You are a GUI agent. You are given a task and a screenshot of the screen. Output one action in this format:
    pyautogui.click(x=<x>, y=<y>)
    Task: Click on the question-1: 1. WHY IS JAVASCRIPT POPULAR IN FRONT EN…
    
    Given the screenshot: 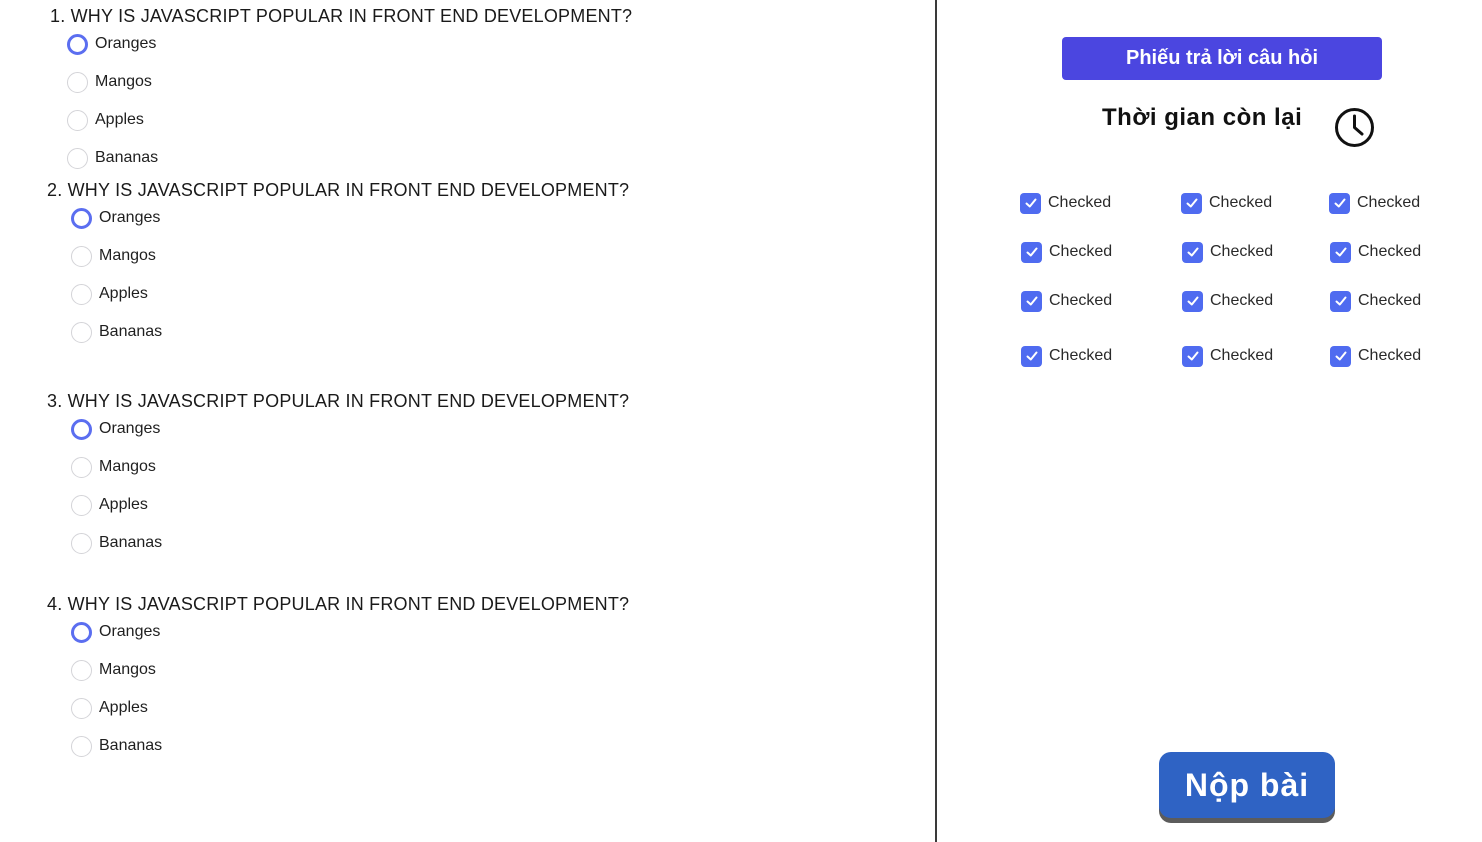 What is the action you would take?
    pyautogui.click(x=341, y=16)
    